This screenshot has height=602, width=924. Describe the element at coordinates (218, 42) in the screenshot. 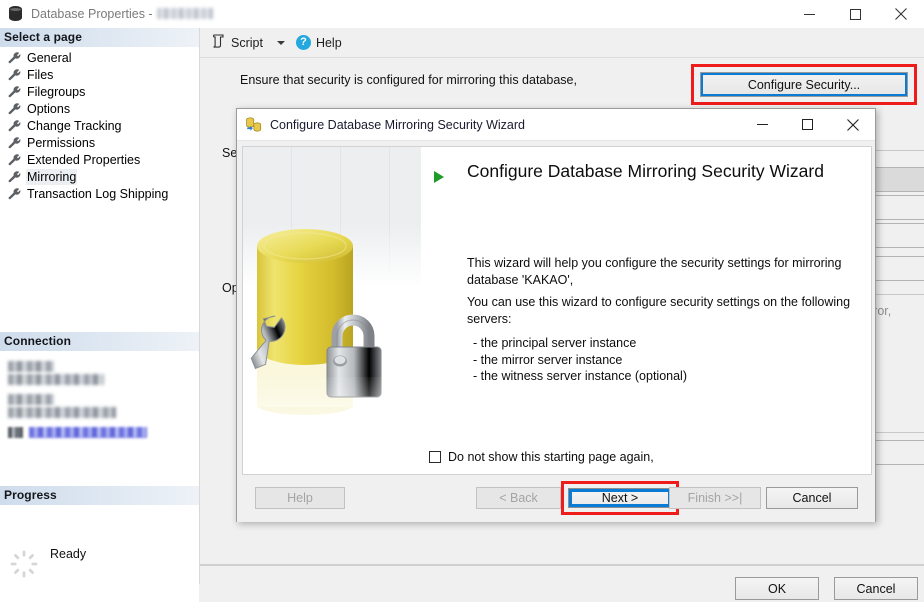

I see `script-icon` at that location.